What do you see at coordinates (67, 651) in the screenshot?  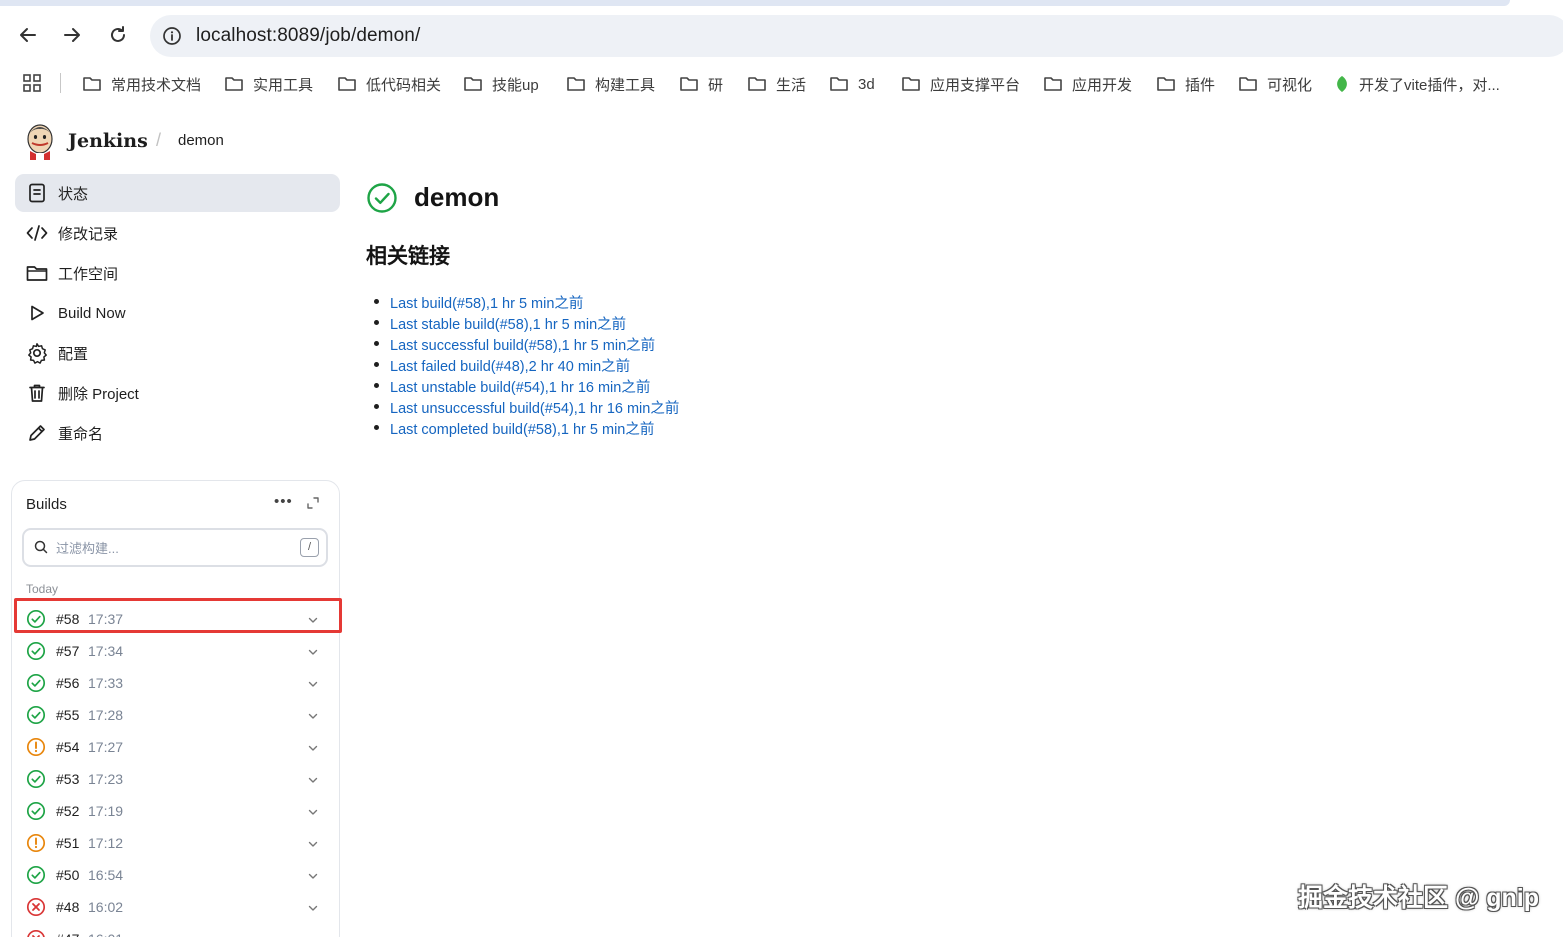 I see `build-number: #57` at bounding box center [67, 651].